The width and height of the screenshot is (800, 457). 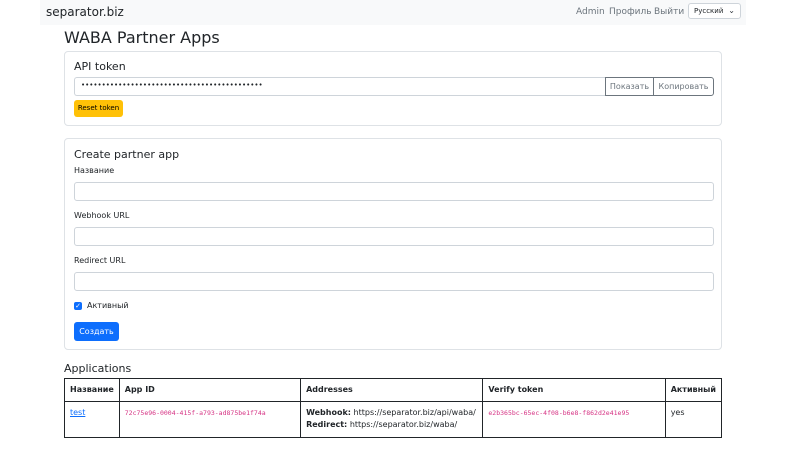 I want to click on redirect-address-label: Redirect:, so click(x=327, y=424).